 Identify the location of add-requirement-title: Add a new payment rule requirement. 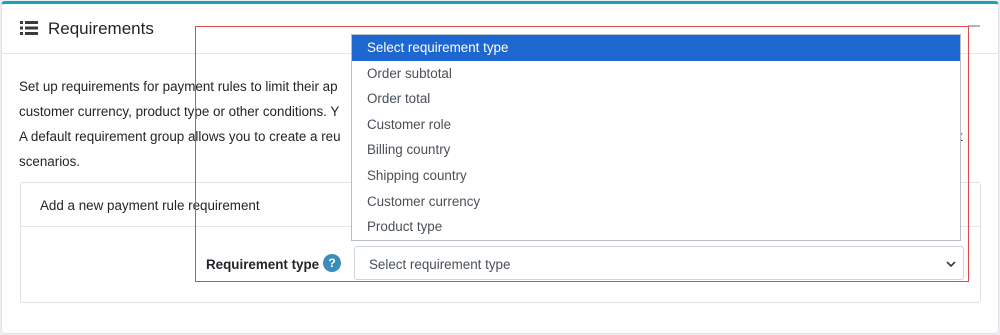
(150, 205).